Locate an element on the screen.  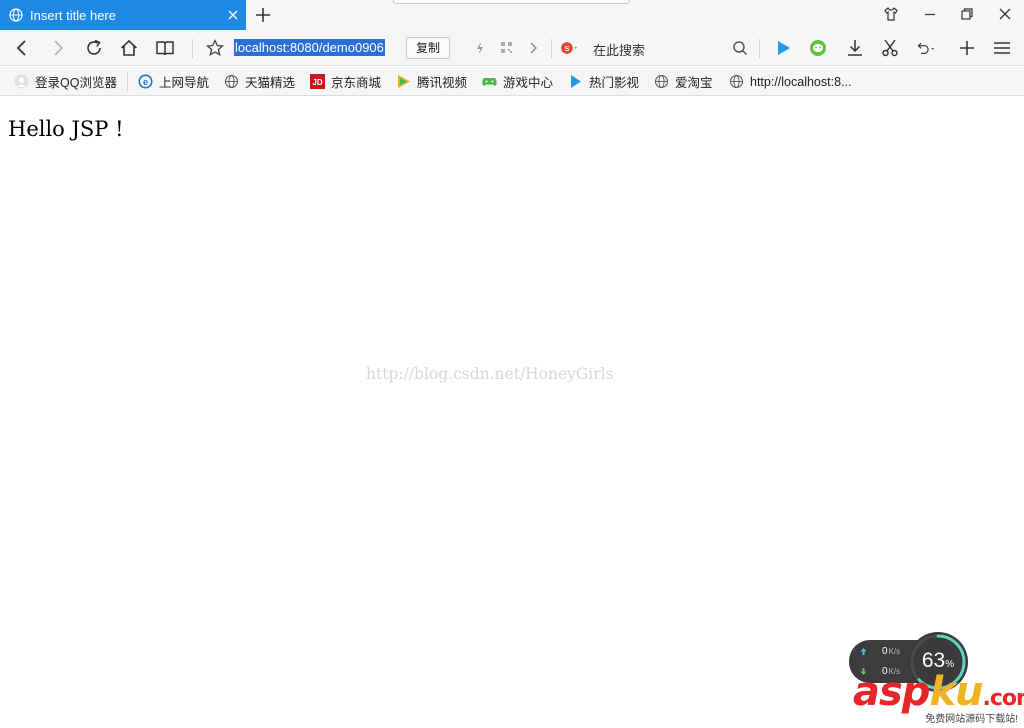
reading-book-icon is located at coordinates (165, 48).